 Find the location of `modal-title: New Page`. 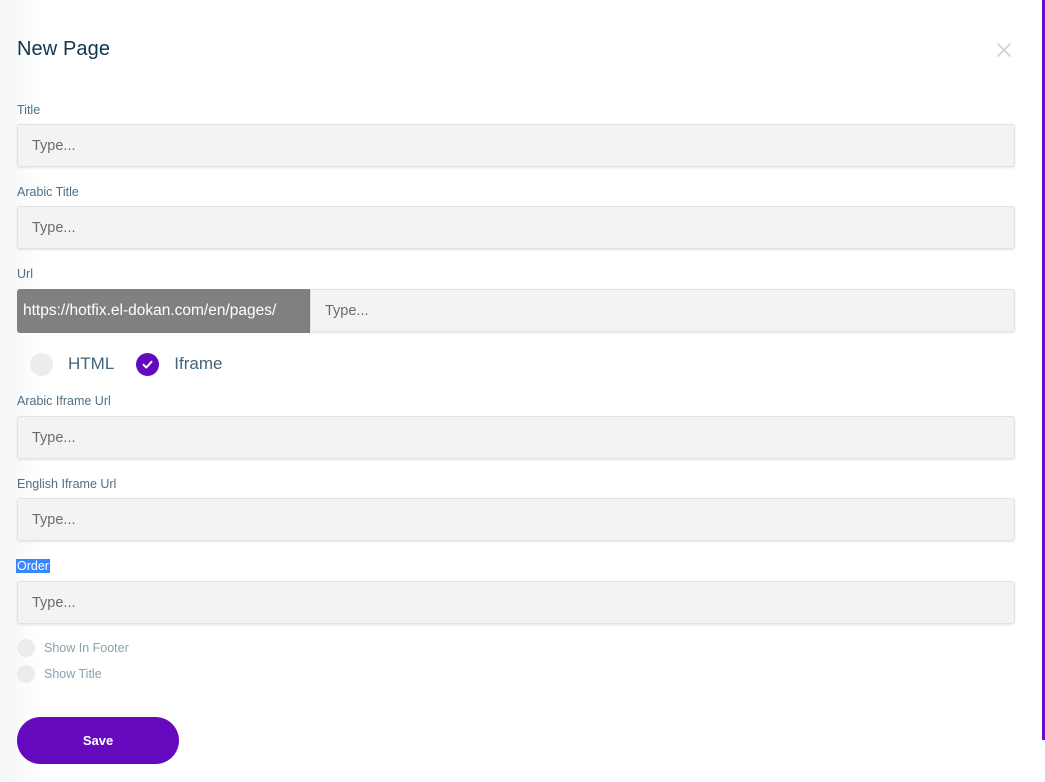

modal-title: New Page is located at coordinates (64, 49).